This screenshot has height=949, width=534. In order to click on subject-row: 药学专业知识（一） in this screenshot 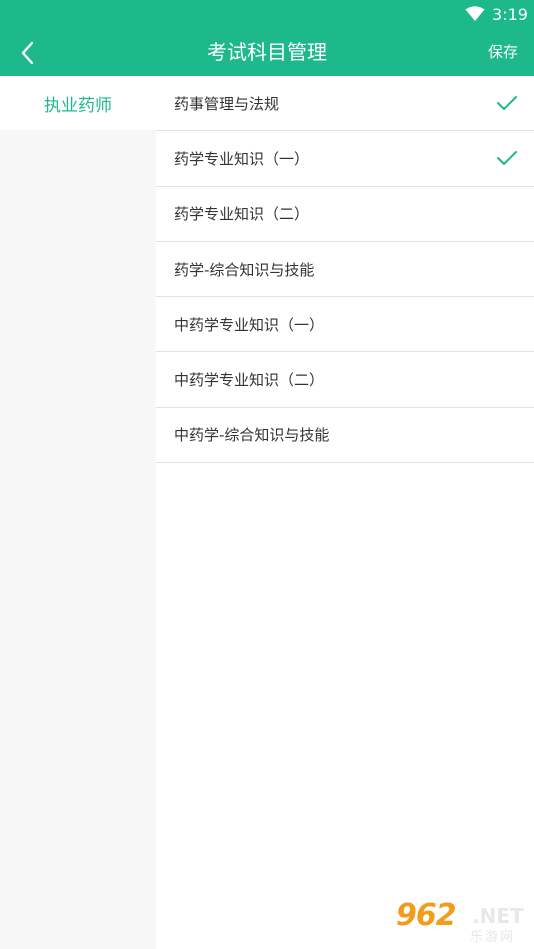, I will do `click(345, 159)`.